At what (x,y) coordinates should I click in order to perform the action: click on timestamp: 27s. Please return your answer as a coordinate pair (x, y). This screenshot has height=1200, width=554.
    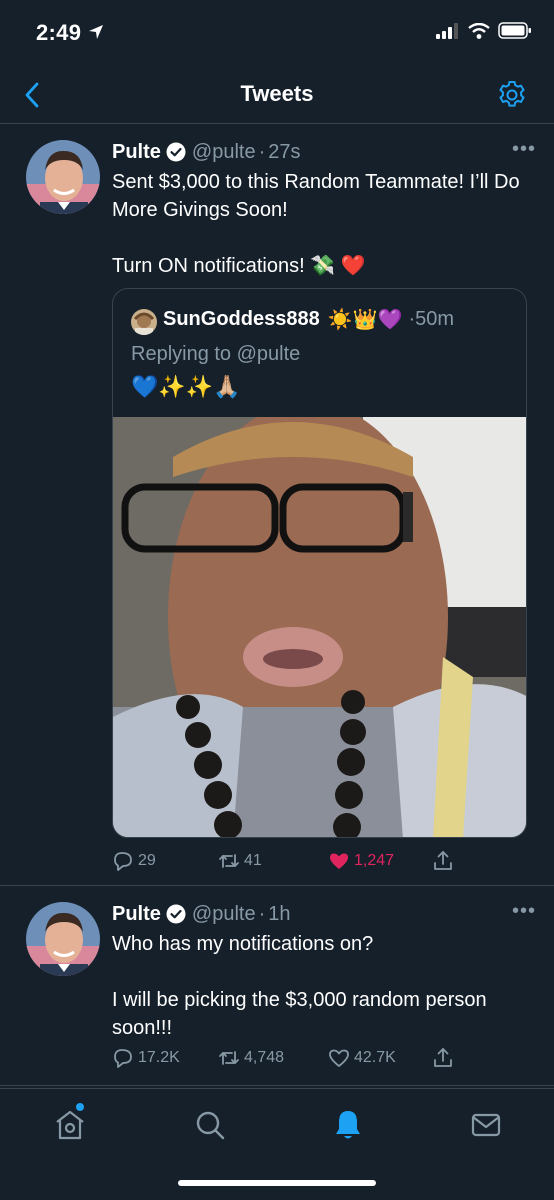
    Looking at the image, I should click on (284, 151).